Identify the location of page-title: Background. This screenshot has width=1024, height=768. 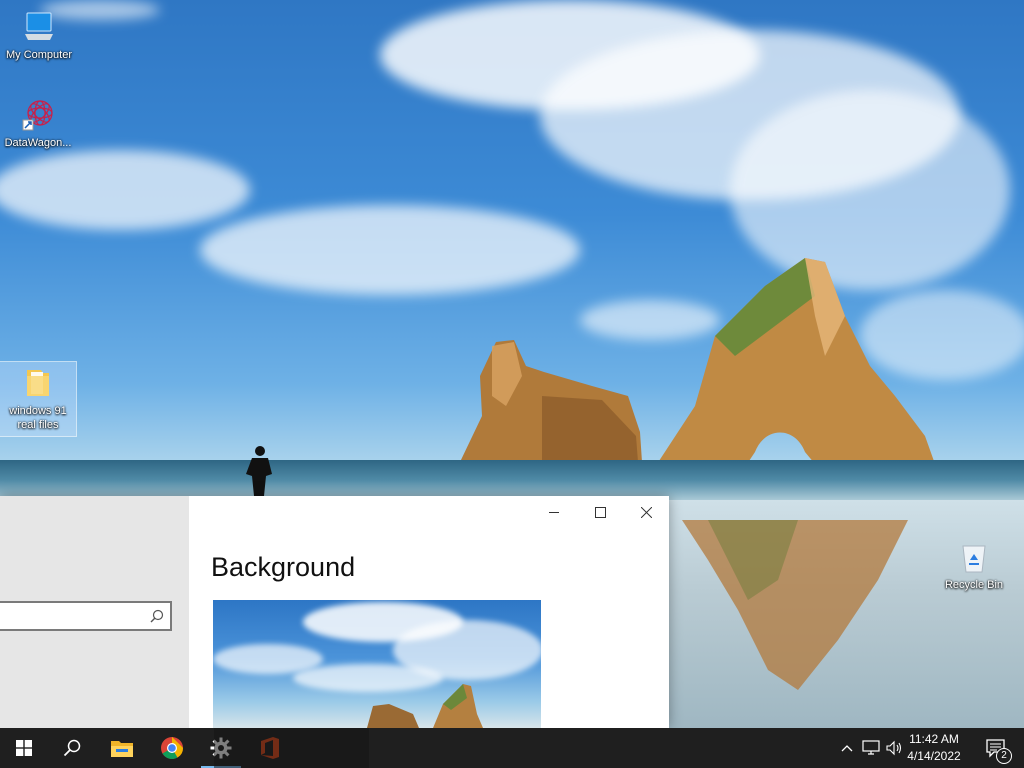
(283, 567).